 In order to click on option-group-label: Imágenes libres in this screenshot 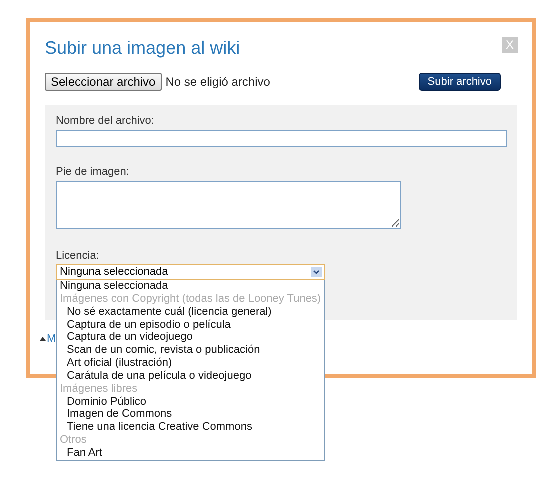, I will do `click(99, 389)`.